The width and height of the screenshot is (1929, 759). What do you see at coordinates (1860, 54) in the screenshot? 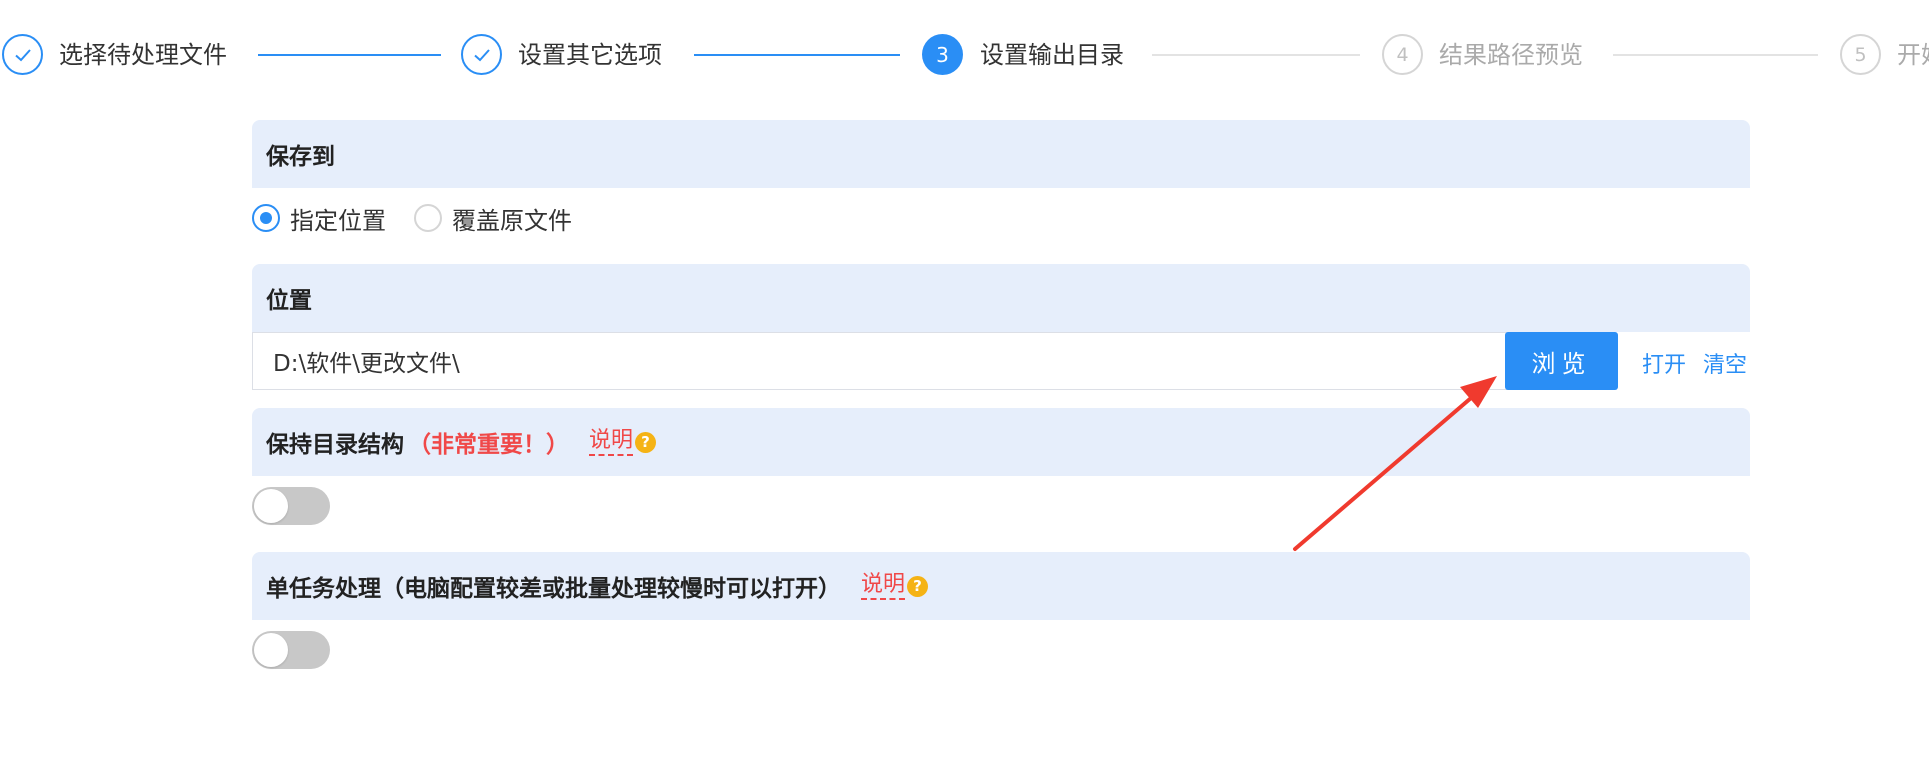
I see `step-5-number: 5` at bounding box center [1860, 54].